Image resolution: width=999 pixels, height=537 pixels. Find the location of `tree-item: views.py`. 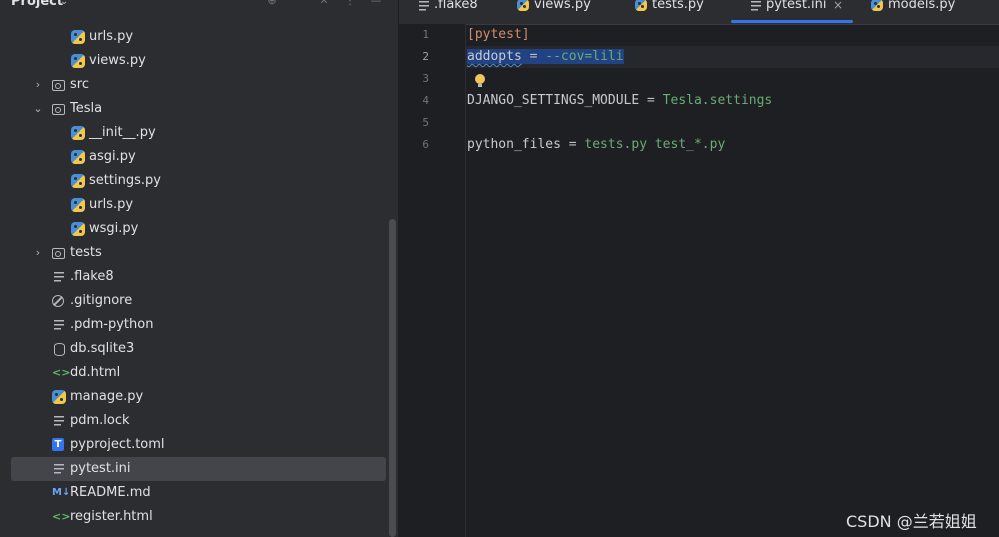

tree-item: views.py is located at coordinates (193, 61).